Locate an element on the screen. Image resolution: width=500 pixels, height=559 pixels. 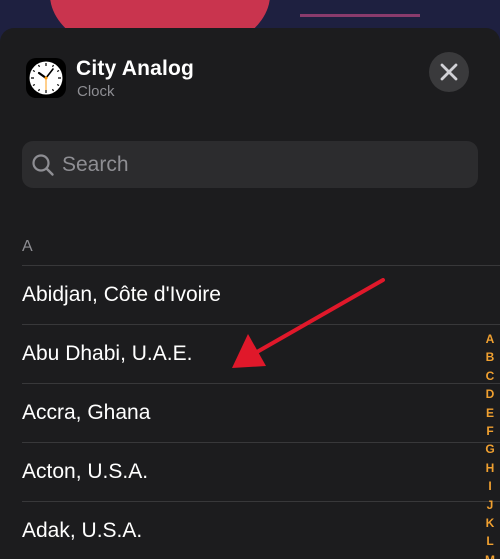
index-letter-g: G is located at coordinates (489, 449).